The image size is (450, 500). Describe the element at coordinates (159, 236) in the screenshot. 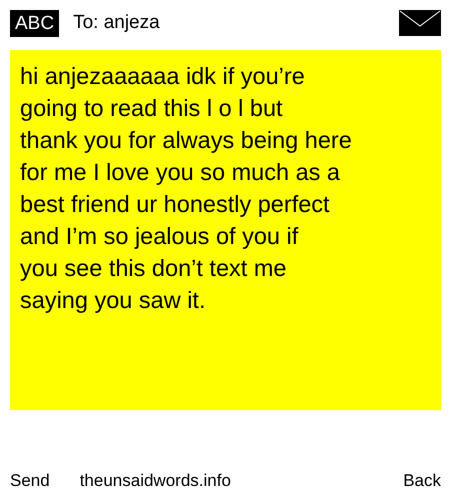

I see `message-line: and I’m so jealous of you if` at that location.